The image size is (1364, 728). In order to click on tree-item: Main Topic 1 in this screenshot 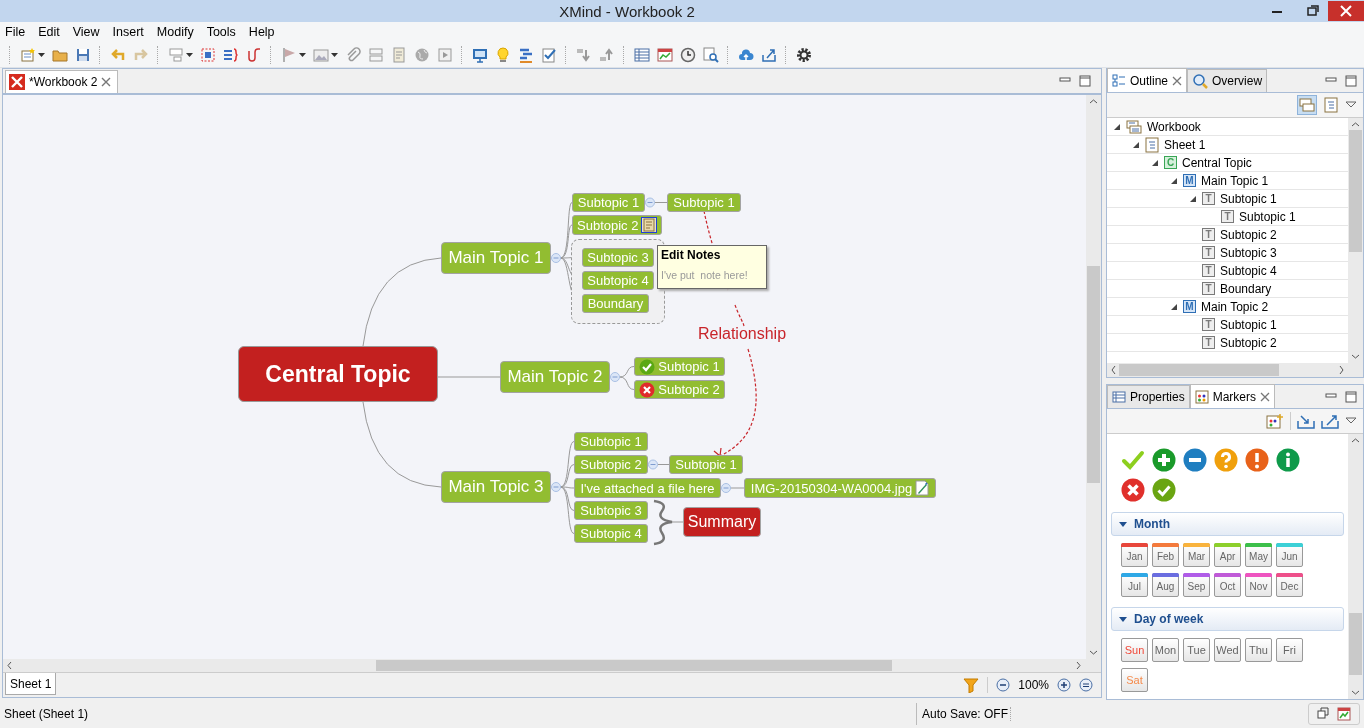, I will do `click(1235, 180)`.